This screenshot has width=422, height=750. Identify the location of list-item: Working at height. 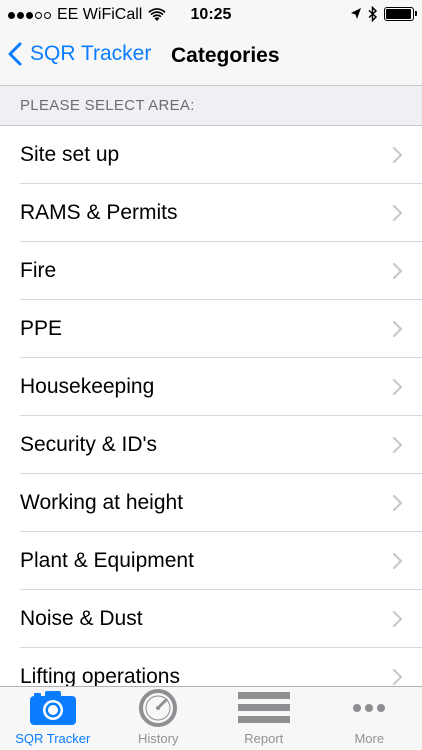
(211, 503).